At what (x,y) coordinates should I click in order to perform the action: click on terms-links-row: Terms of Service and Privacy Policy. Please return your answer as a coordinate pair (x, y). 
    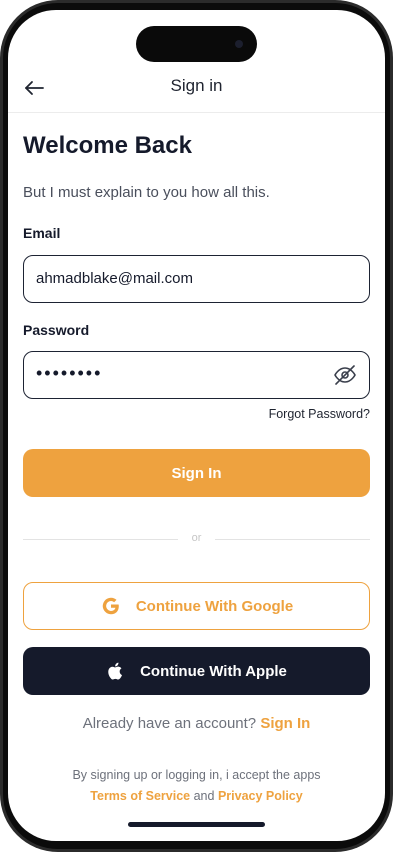
    Looking at the image, I should click on (196, 796).